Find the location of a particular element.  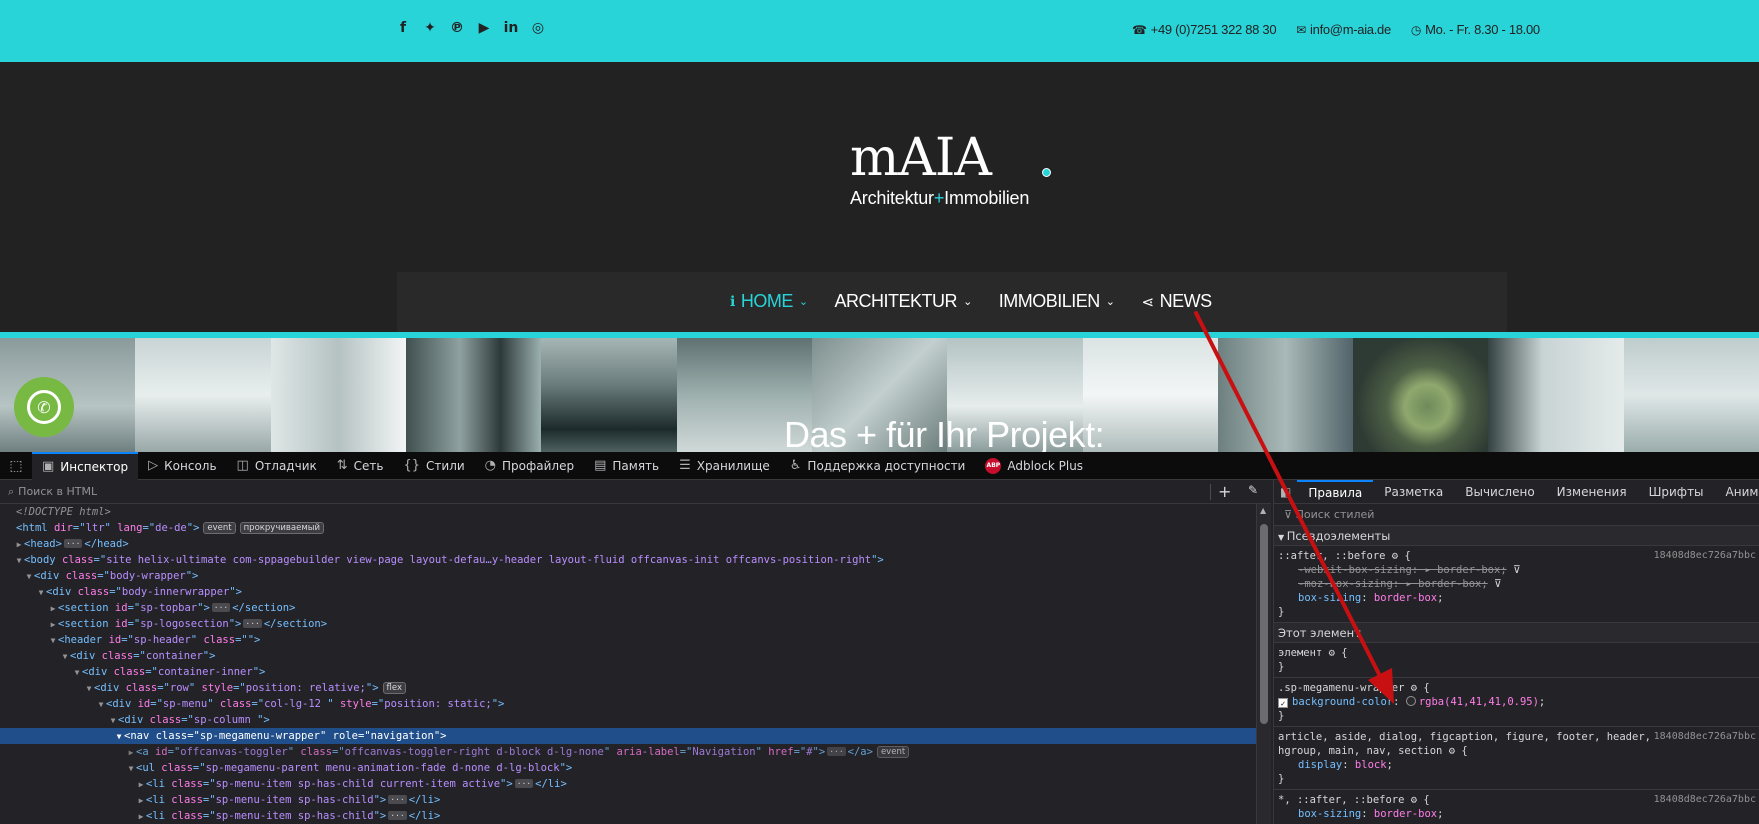

rule-selector: элемент ⚙ { is located at coordinates (1516, 653).